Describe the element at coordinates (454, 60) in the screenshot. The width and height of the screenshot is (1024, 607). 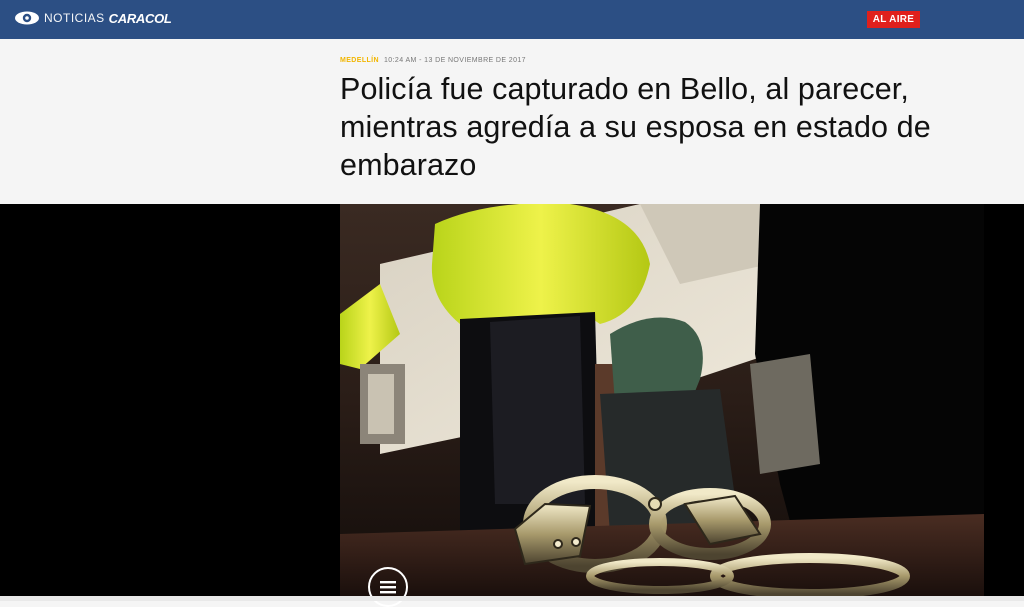
I see `article-timestamp: 10:24 AM - 13 DE NOVIEMBRE DE 2017` at that location.